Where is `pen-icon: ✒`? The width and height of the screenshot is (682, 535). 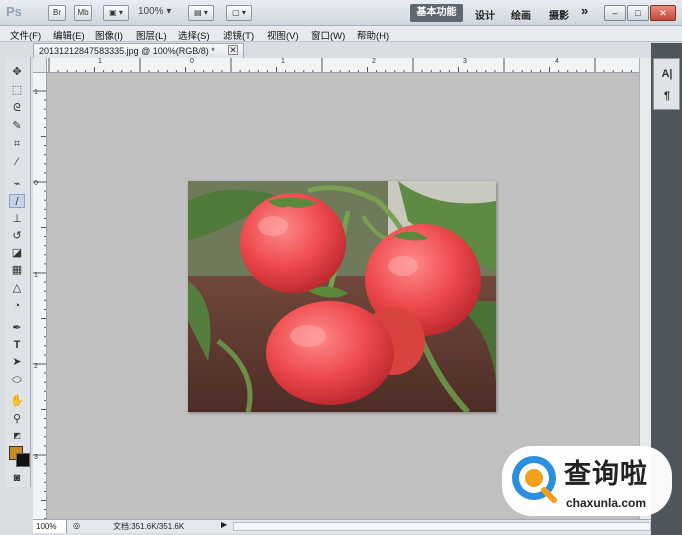 pen-icon: ✒ is located at coordinates (17, 328).